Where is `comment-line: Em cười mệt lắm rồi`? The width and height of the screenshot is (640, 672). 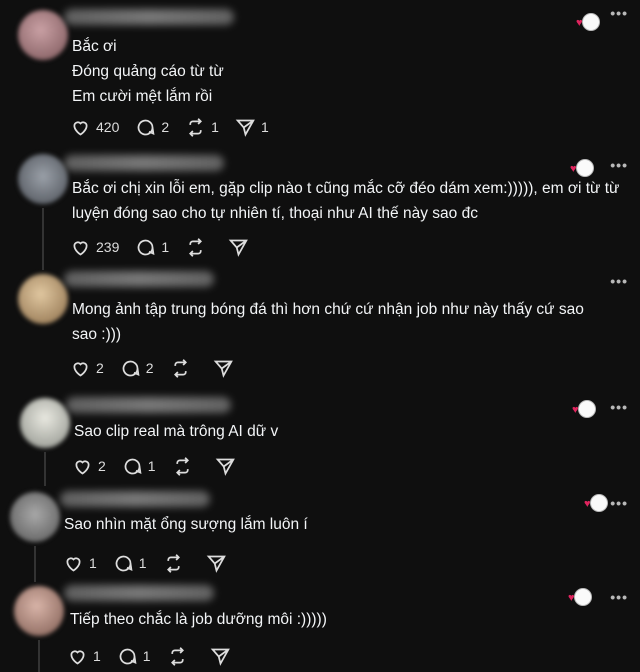
comment-line: Em cười mệt lắm rồi is located at coordinates (142, 96).